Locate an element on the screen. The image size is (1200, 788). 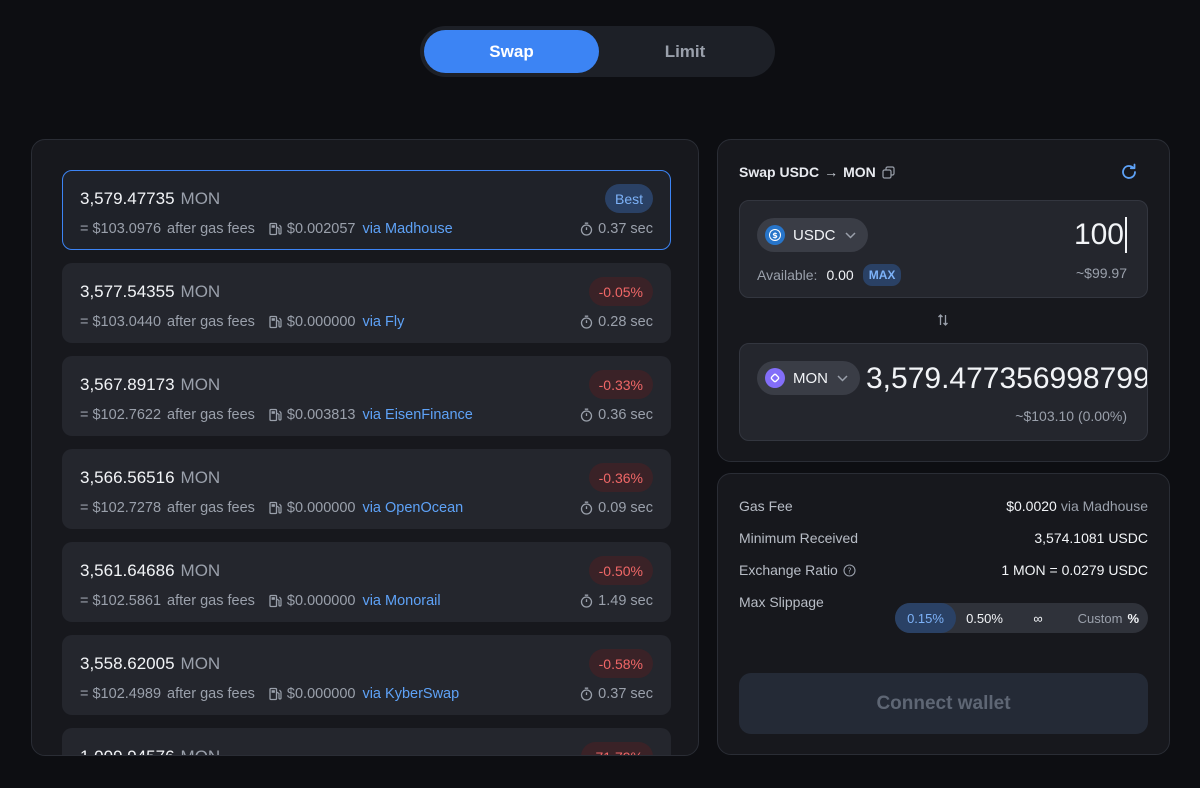
to-amount-output: 3,579.477356998799 is located at coordinates (1006, 378).